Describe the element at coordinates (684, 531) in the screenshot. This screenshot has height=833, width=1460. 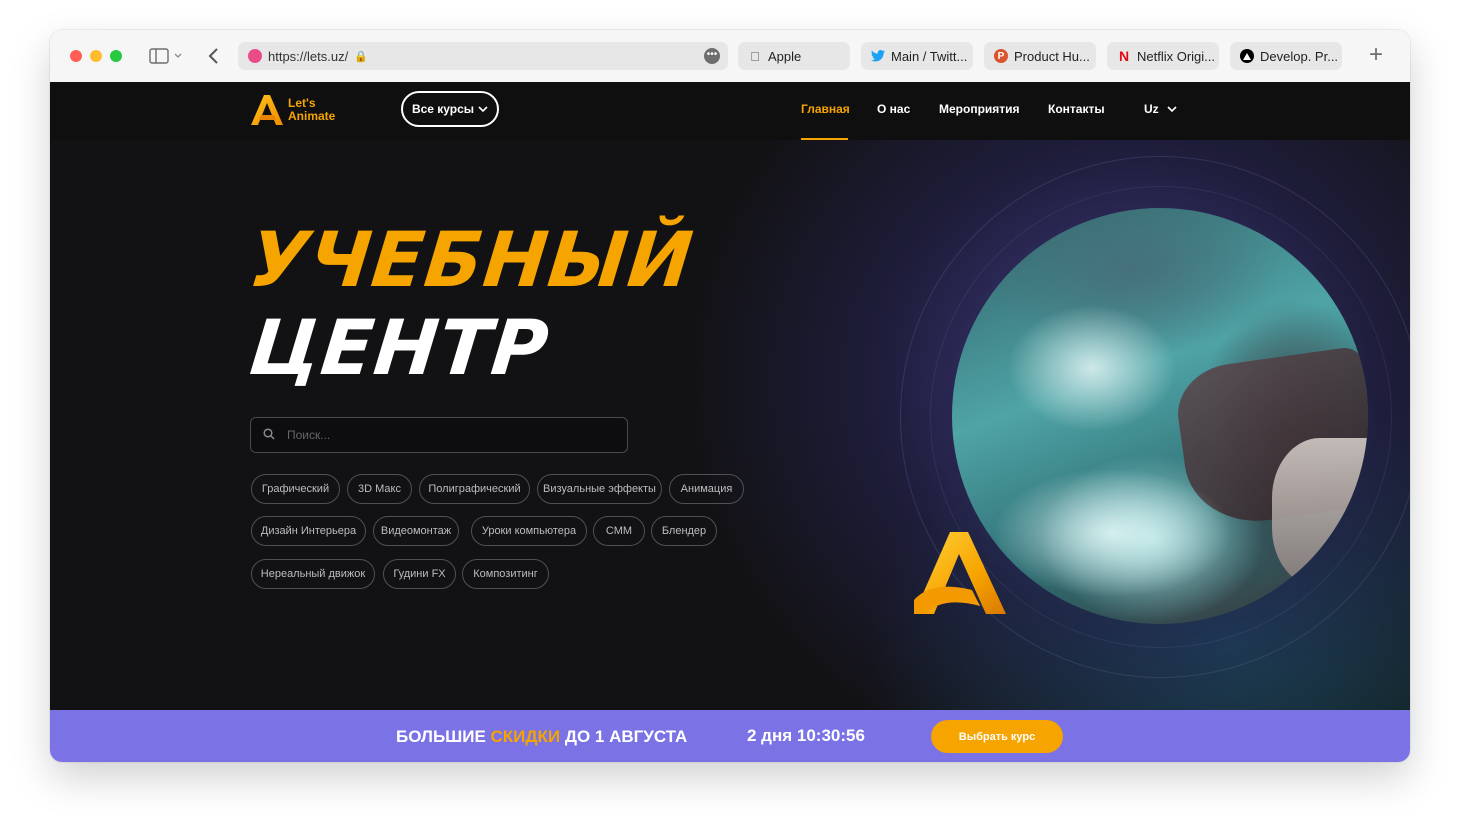
I see `chip-blender: Блендер` at that location.